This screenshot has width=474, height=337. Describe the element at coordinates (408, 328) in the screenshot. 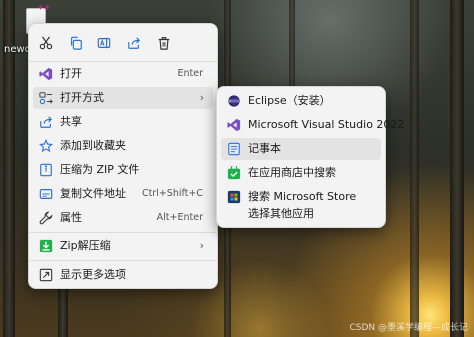

I see `watermark: CSDN @墨溪学编程—成长记` at that location.